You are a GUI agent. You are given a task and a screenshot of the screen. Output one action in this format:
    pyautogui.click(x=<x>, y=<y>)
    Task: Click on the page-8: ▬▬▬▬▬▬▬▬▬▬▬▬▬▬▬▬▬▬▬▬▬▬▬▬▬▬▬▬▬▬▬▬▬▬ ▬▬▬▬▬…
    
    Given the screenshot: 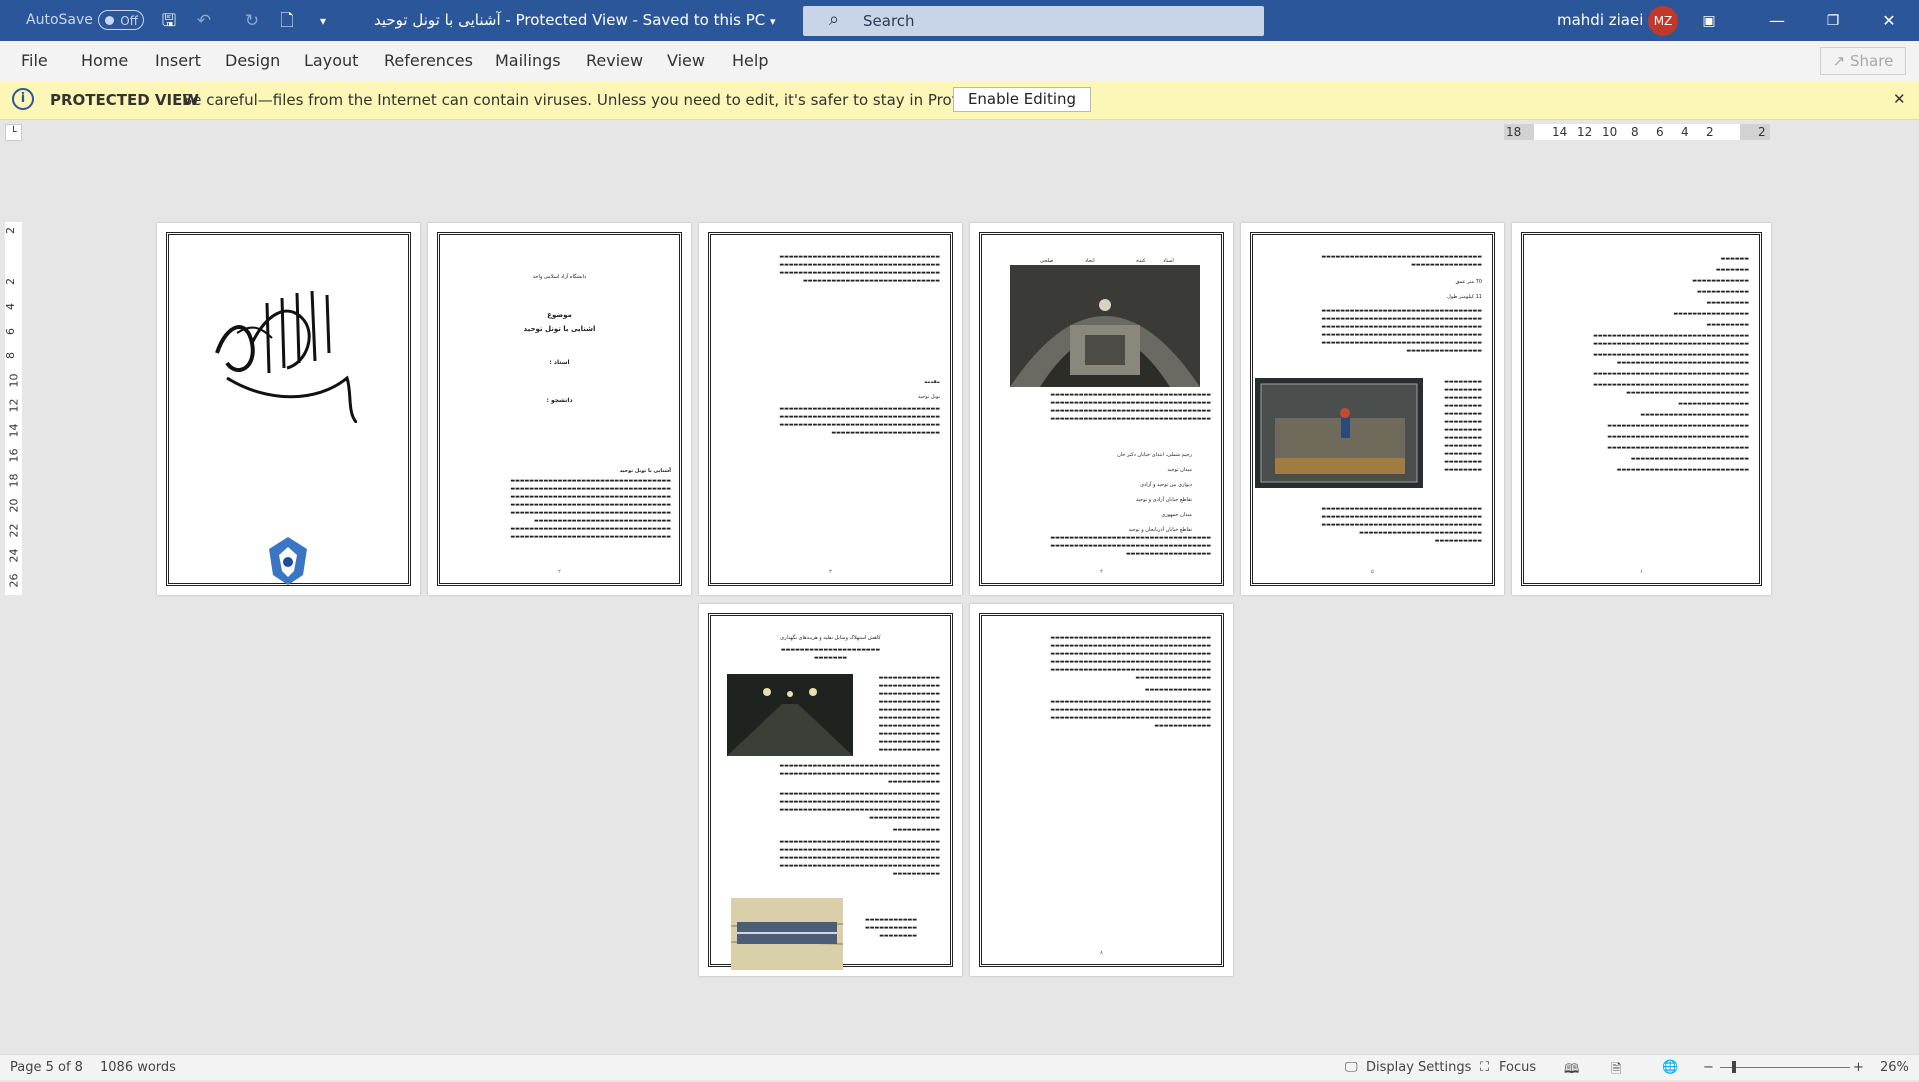 What is the action you would take?
    pyautogui.click(x=1101, y=790)
    